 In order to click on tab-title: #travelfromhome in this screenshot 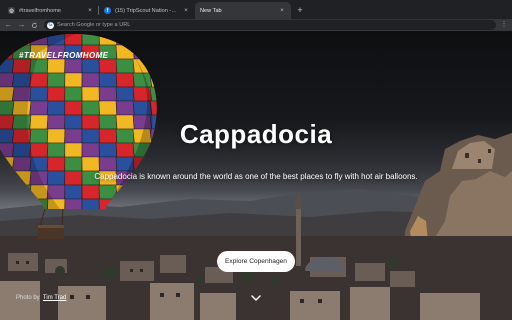, I will do `click(40, 10)`.